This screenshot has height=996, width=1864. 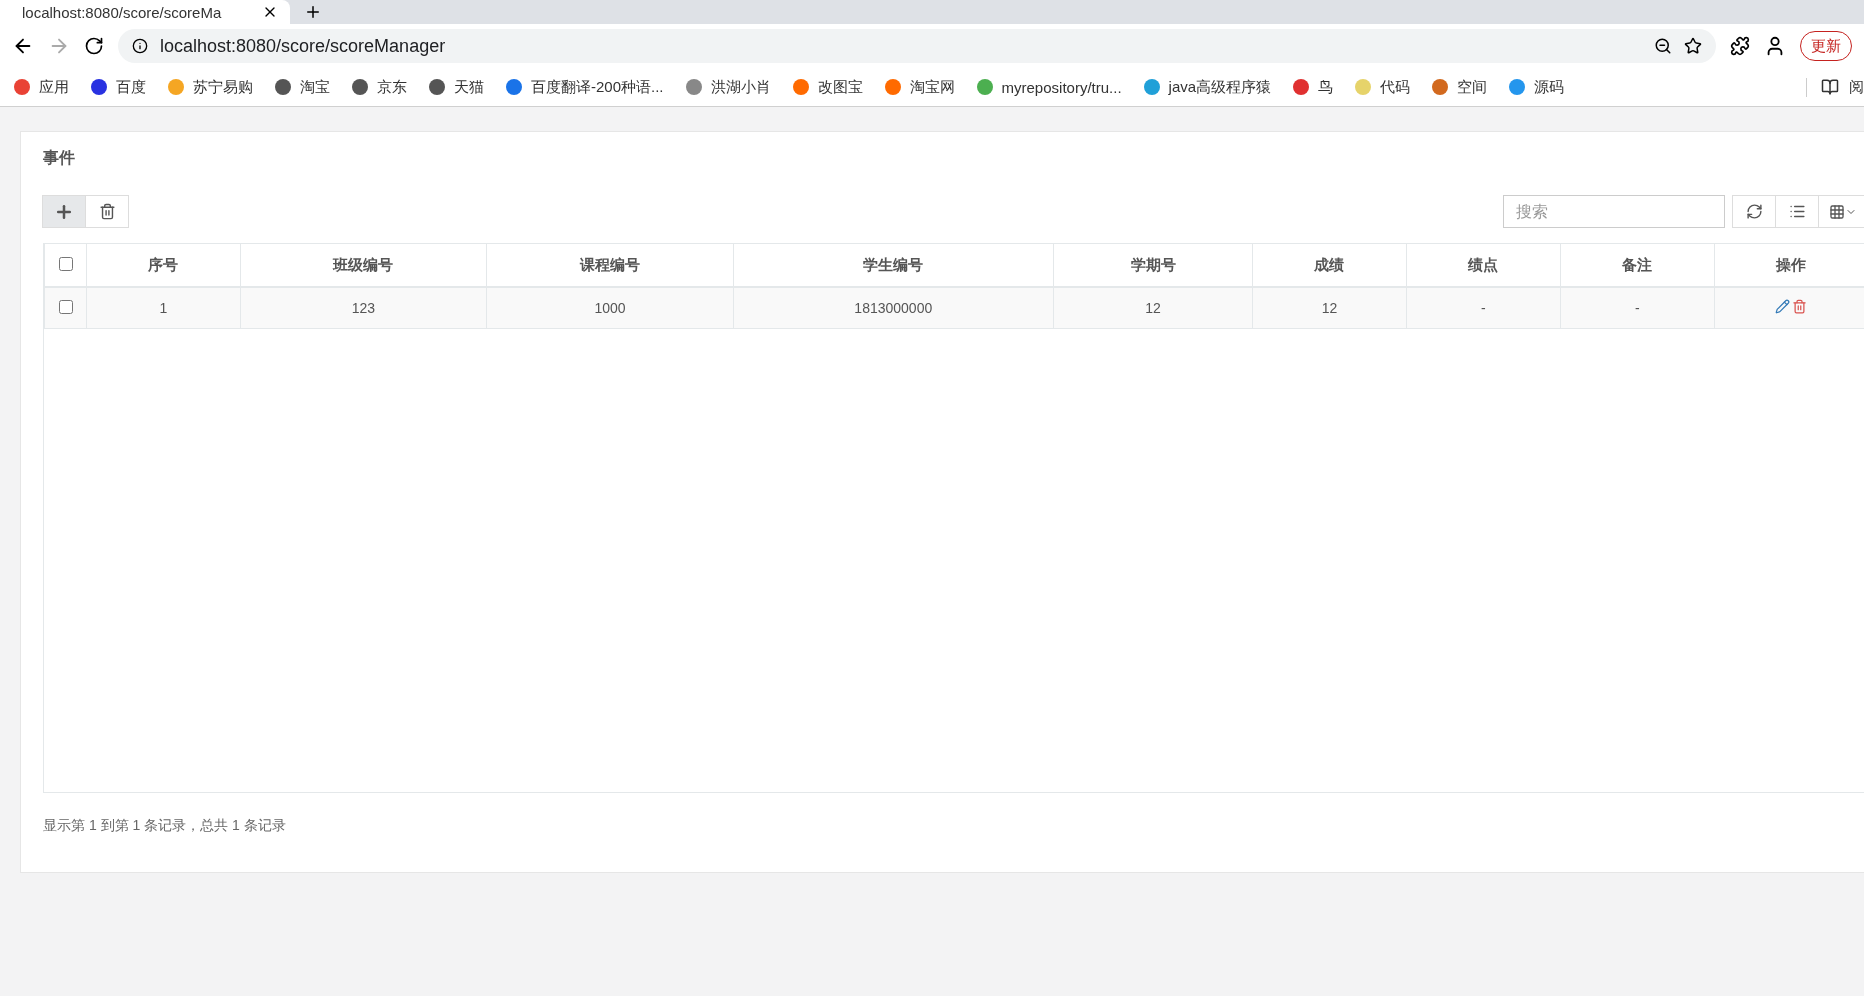 What do you see at coordinates (59, 158) in the screenshot?
I see `panel-title: 事件` at bounding box center [59, 158].